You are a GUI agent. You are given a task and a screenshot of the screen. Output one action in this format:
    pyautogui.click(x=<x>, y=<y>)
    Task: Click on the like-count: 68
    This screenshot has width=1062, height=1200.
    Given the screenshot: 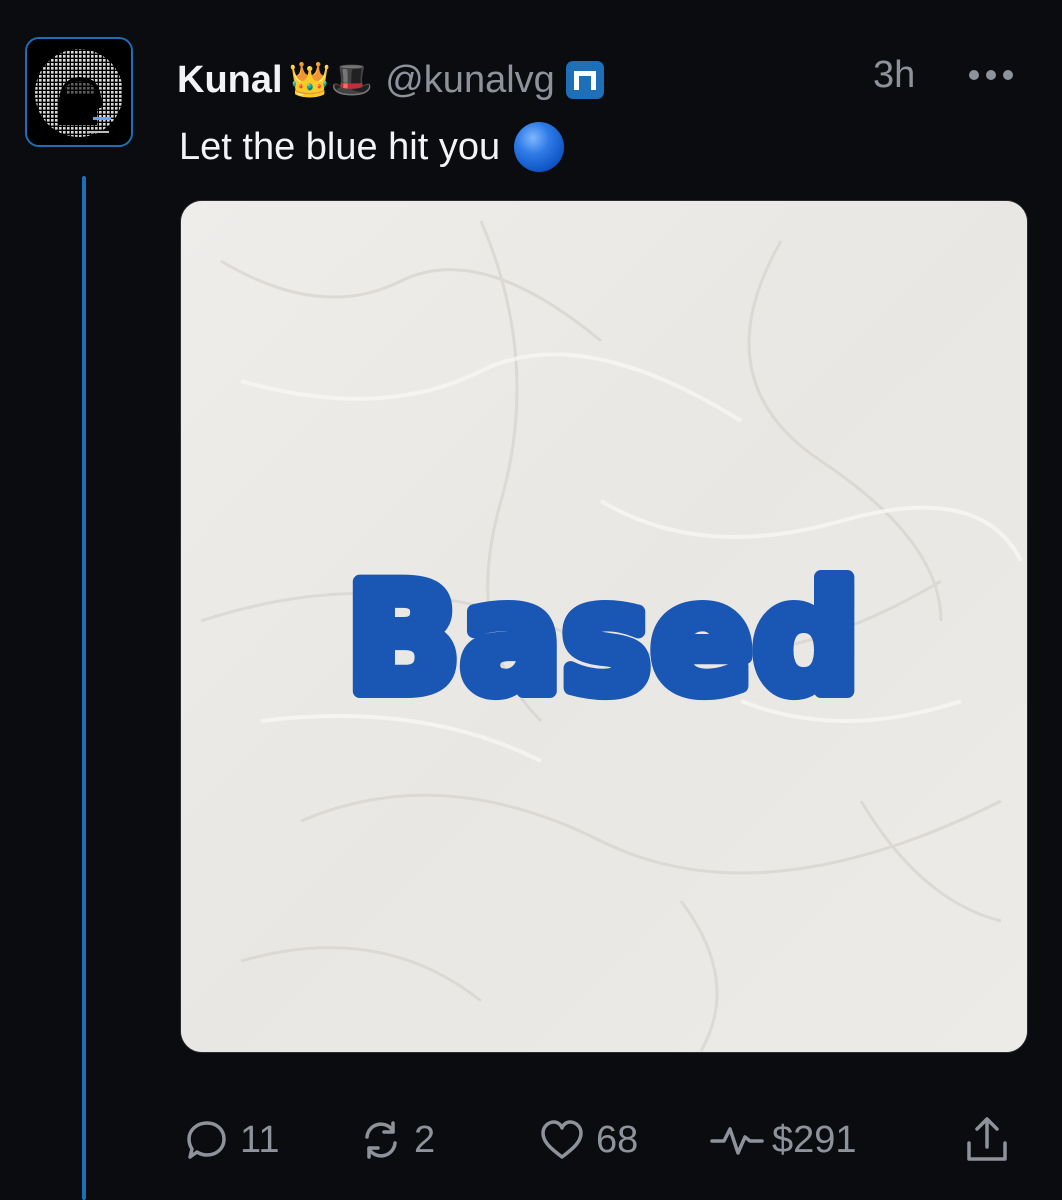 What is the action you would take?
    pyautogui.click(x=617, y=1139)
    